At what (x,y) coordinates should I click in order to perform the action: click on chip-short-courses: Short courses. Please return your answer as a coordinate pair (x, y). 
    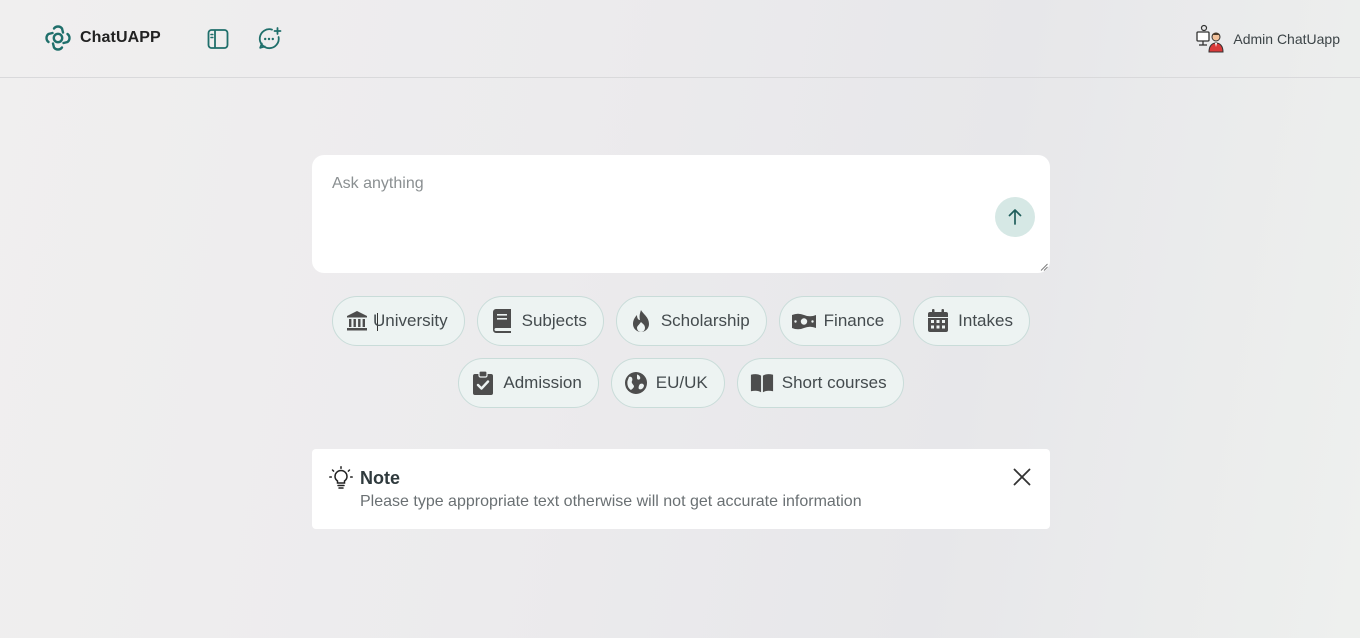
    Looking at the image, I should click on (820, 383).